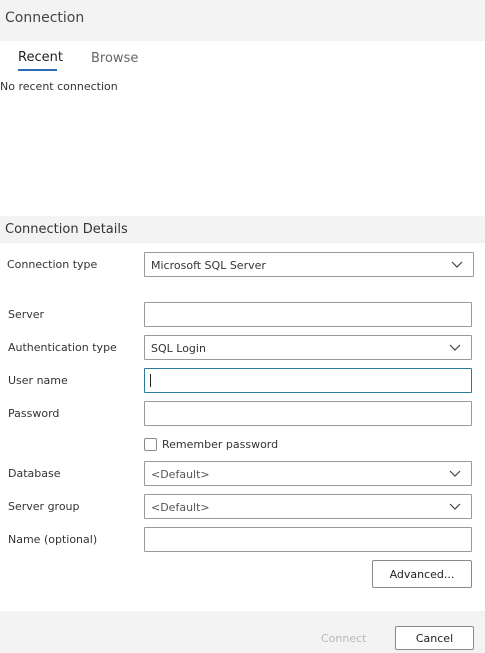  I want to click on user-name-label: User name, so click(38, 380).